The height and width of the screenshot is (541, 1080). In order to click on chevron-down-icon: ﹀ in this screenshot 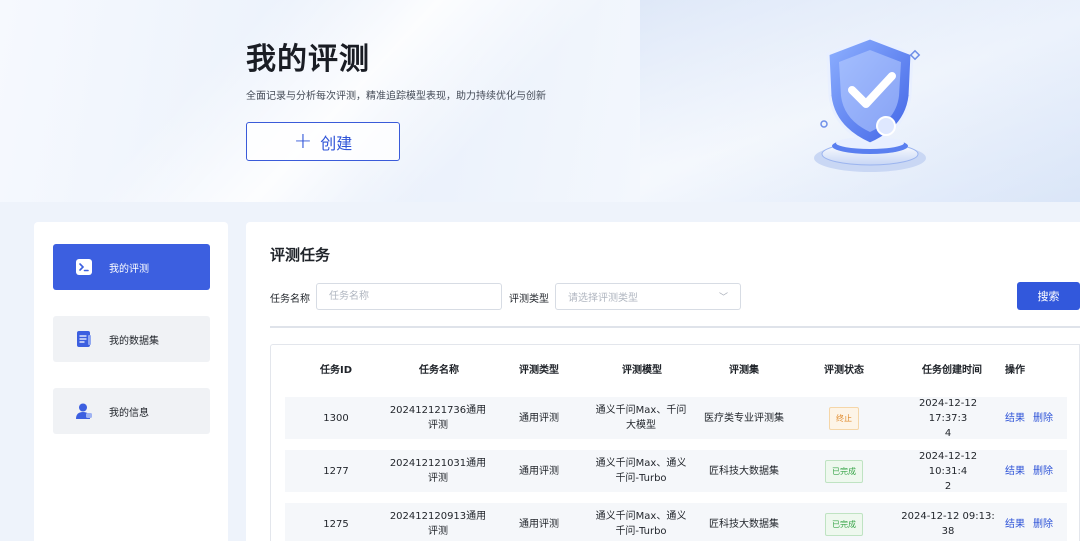, I will do `click(723, 298)`.